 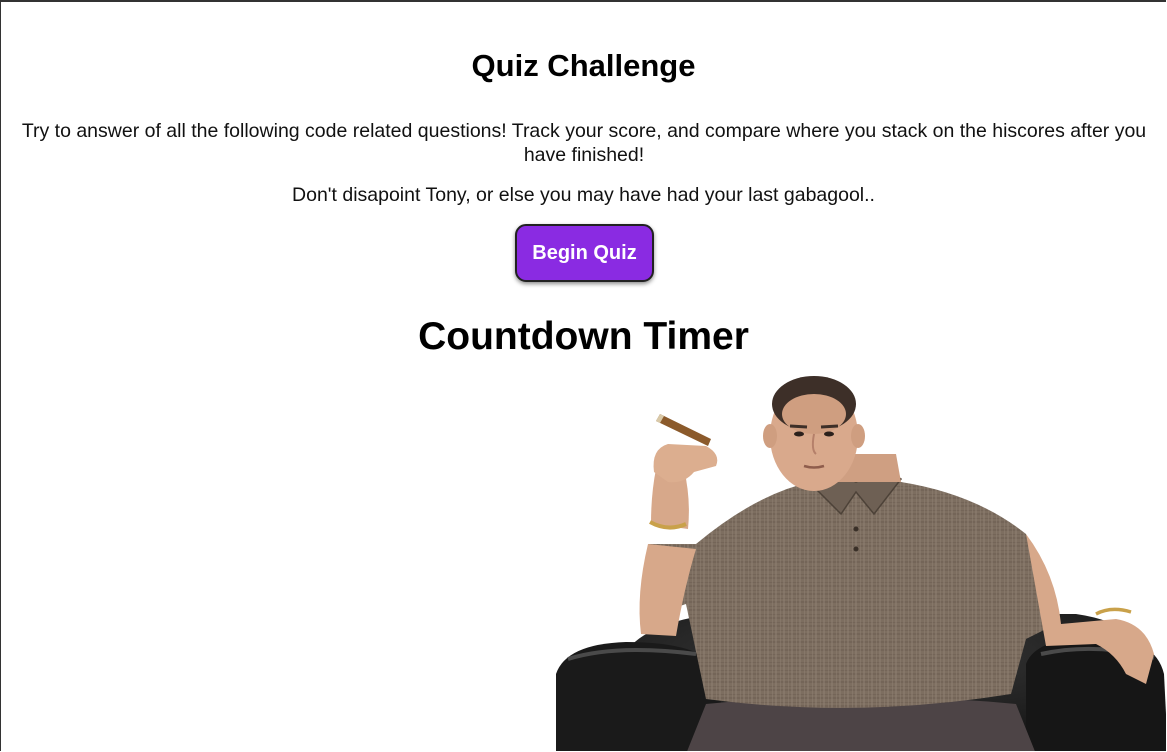 What do you see at coordinates (584, 253) in the screenshot?
I see `begin-quiz-button: Begin Quiz` at bounding box center [584, 253].